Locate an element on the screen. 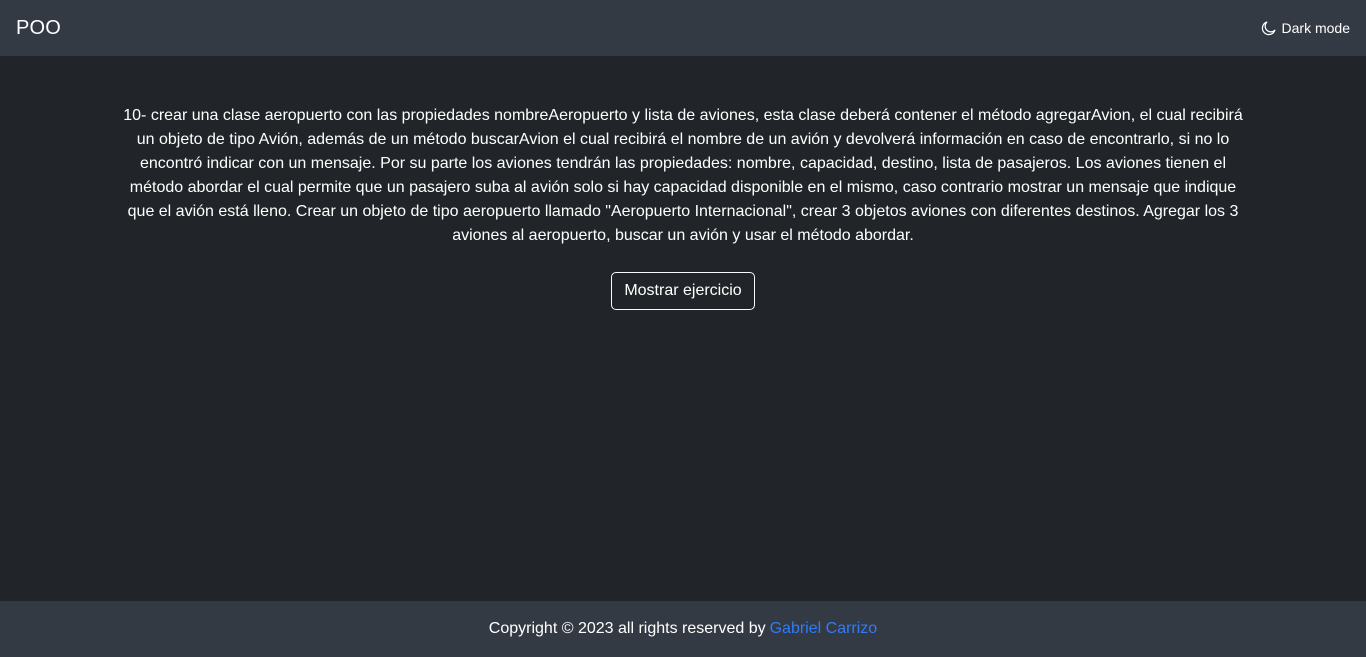 This screenshot has width=1366, height=657. navbar: POO Dark mode is located at coordinates (683, 28).